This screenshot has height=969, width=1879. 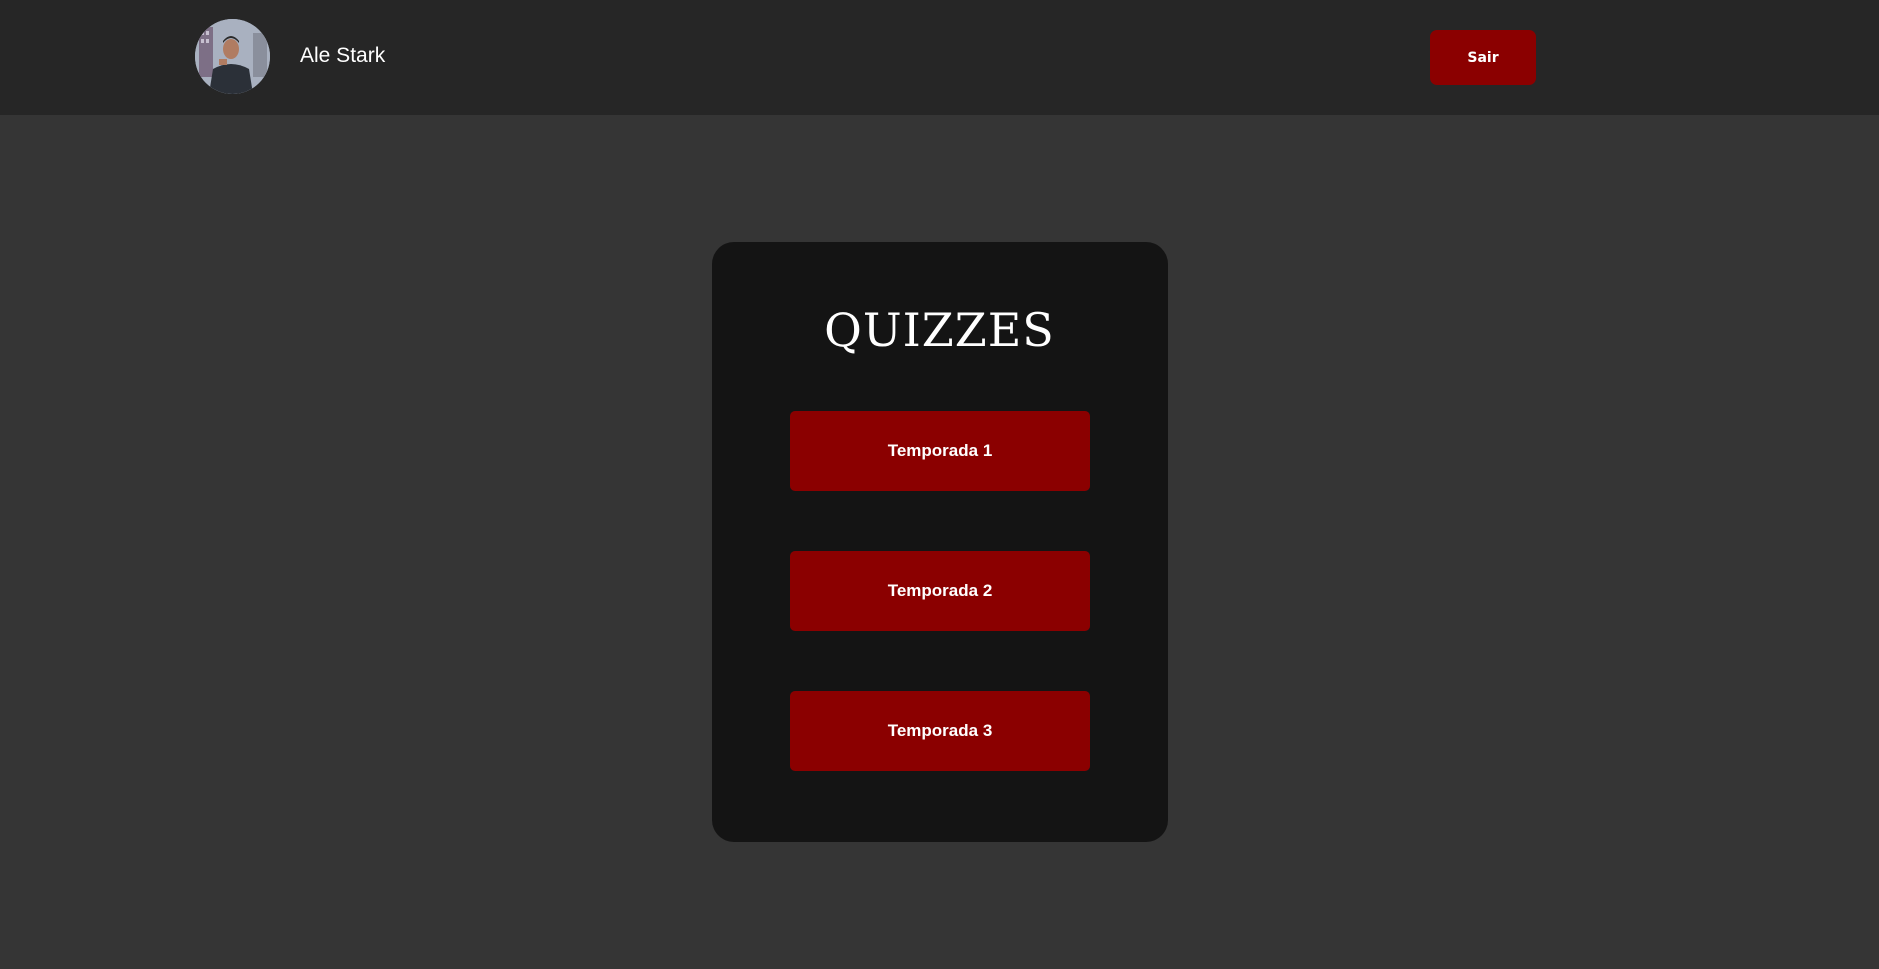 What do you see at coordinates (940, 451) in the screenshot?
I see `season-1-button: Temporada 1` at bounding box center [940, 451].